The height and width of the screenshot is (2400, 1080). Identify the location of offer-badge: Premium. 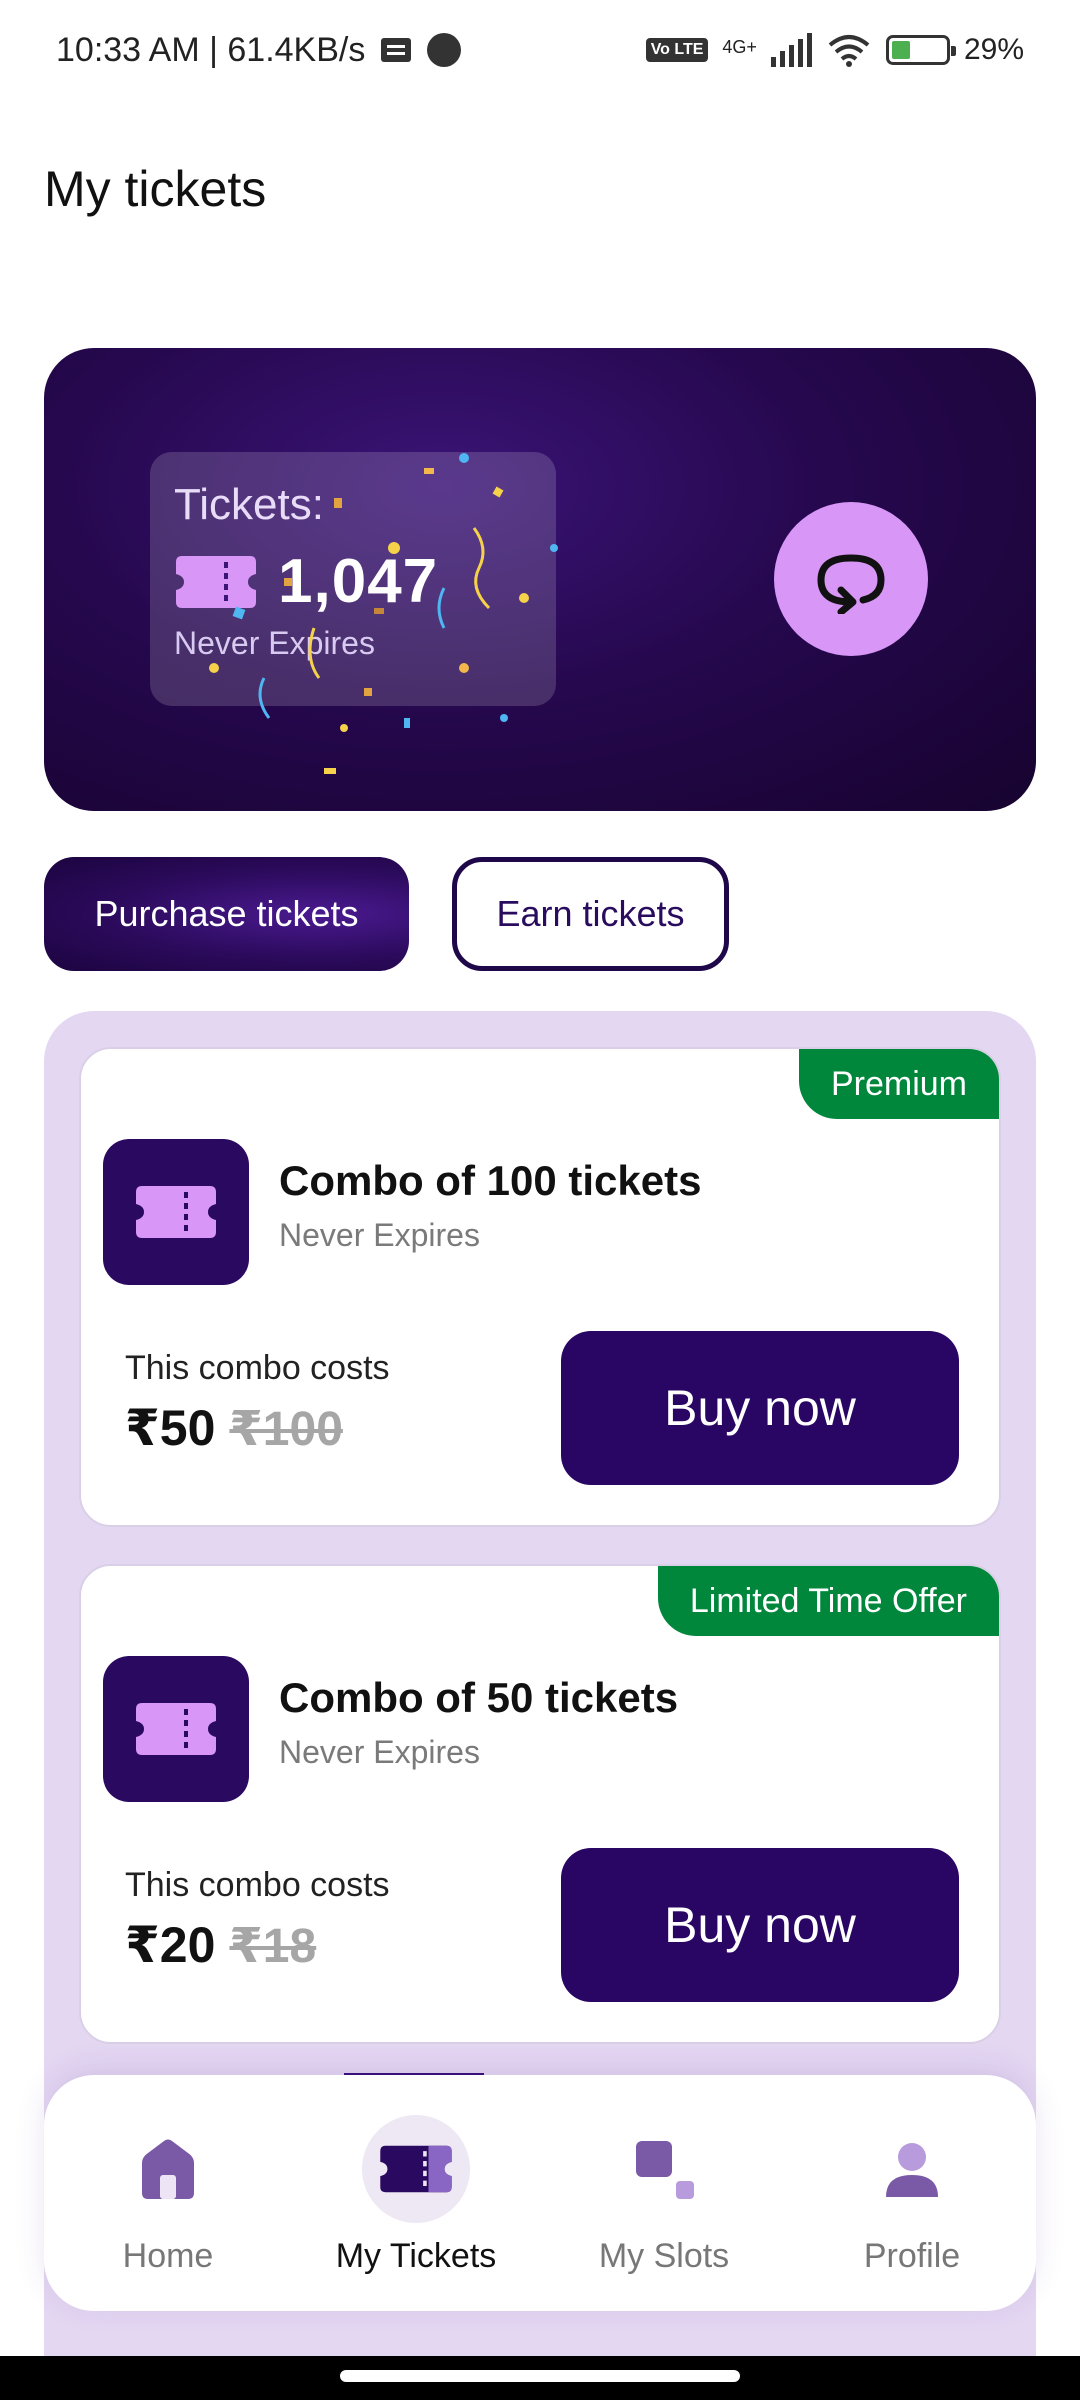
(898, 1084).